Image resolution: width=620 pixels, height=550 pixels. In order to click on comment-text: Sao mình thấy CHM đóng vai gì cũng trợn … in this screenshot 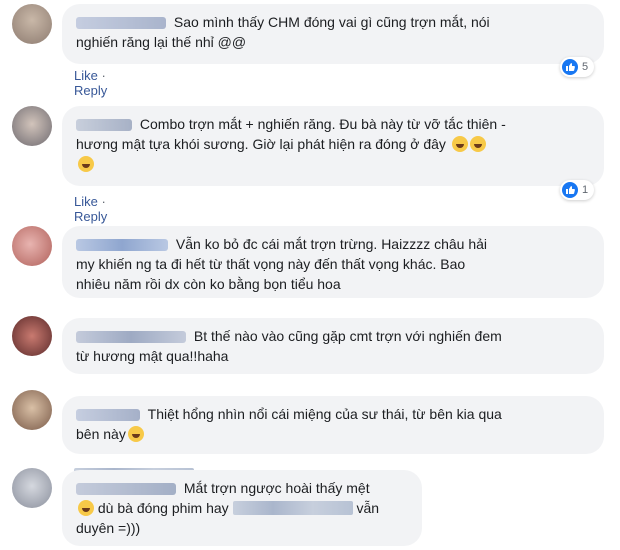, I will do `click(331, 22)`.